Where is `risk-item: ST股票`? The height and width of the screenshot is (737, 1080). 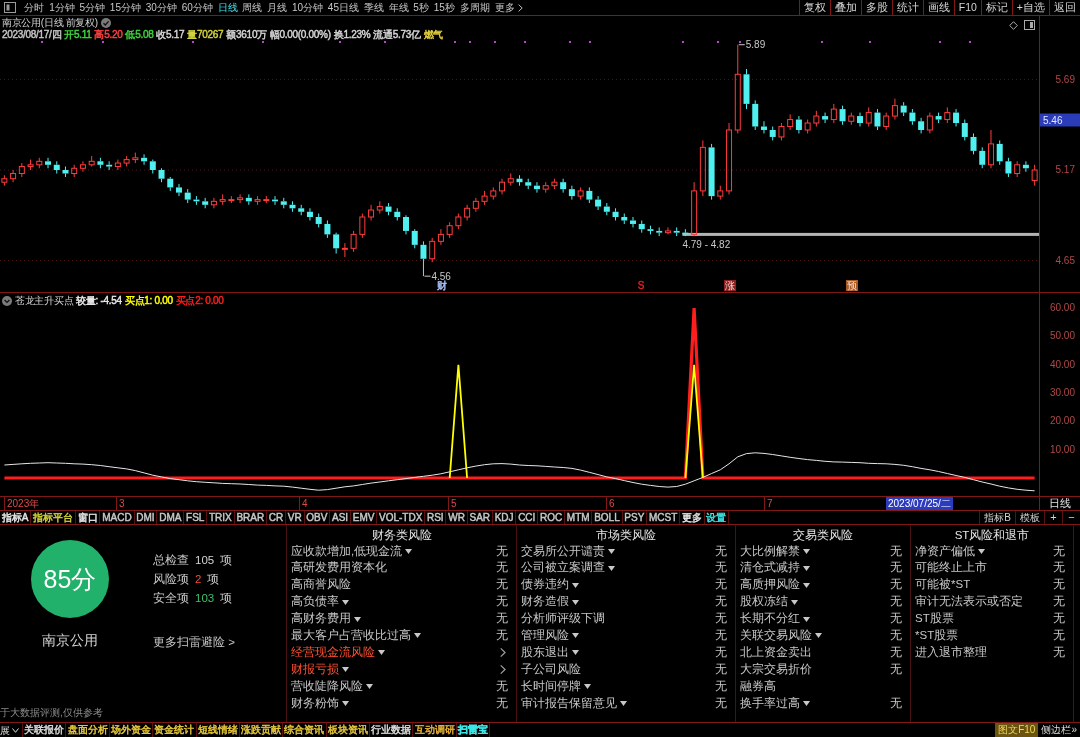
risk-item: ST股票 is located at coordinates (934, 619).